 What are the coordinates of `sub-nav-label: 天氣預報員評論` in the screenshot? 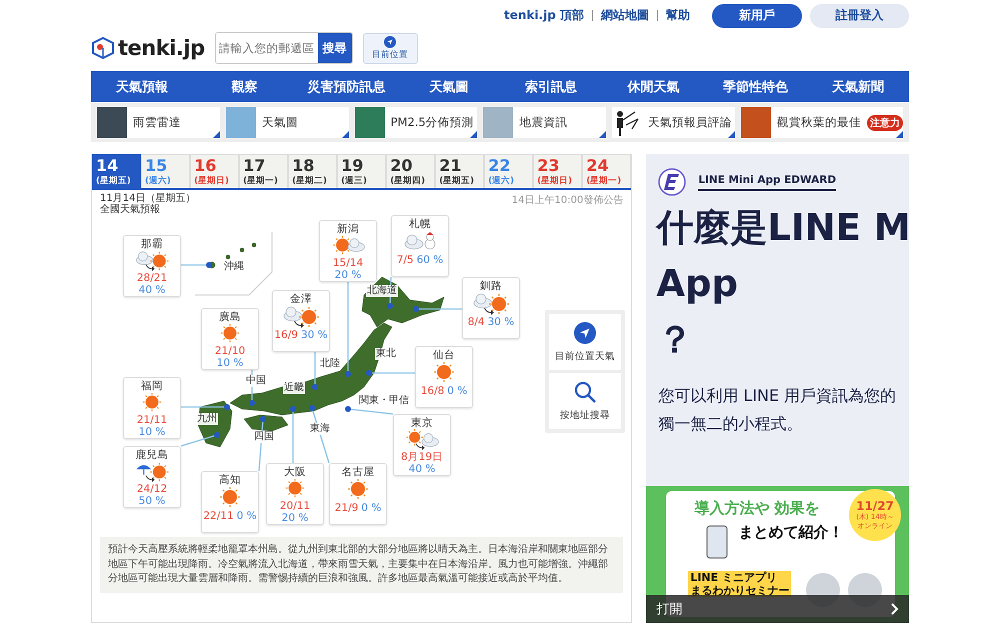 It's located at (690, 122).